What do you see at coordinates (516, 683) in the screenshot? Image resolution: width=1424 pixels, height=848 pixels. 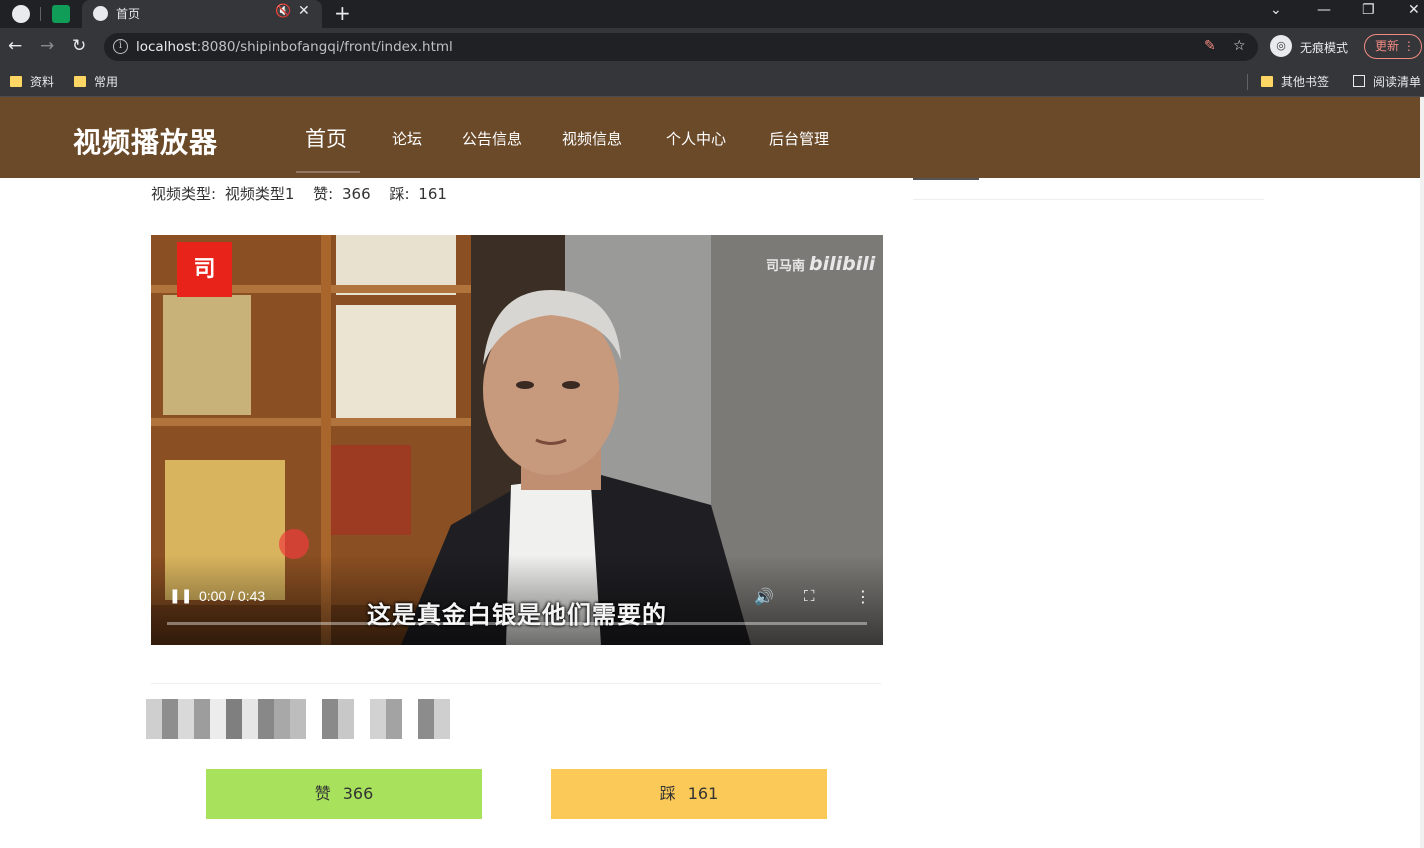 I see `content-divider` at bounding box center [516, 683].